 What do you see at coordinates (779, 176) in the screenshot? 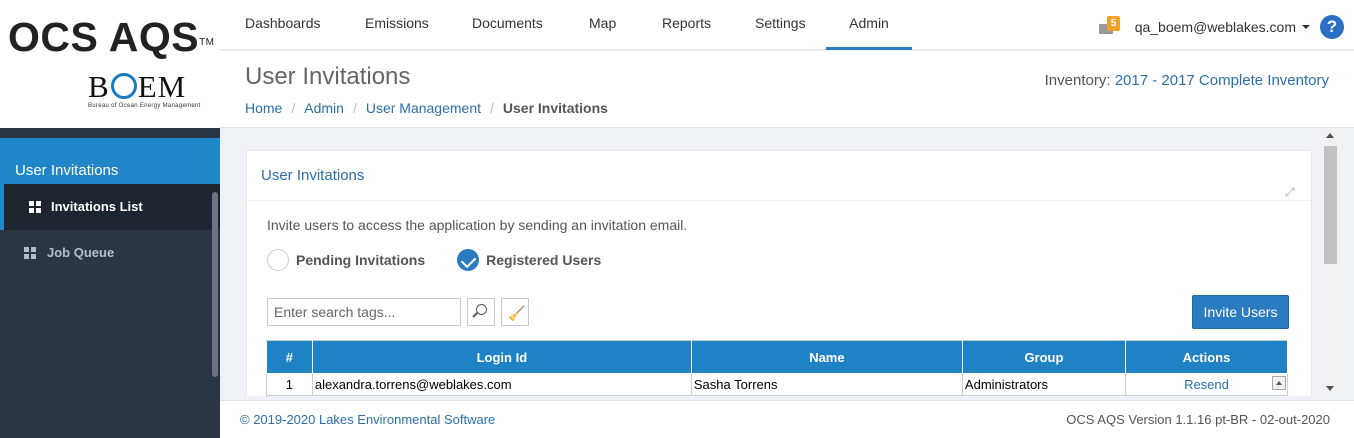
I see `portlet-title: User Invitations ⤢` at bounding box center [779, 176].